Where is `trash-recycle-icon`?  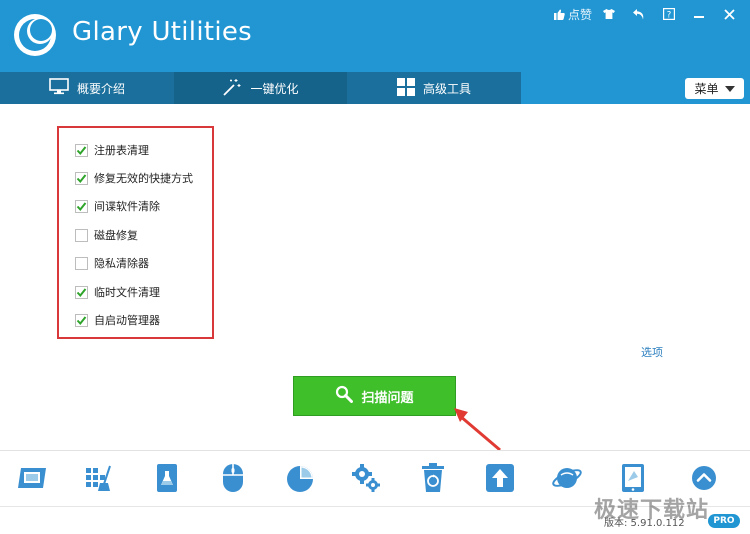 trash-recycle-icon is located at coordinates (433, 478).